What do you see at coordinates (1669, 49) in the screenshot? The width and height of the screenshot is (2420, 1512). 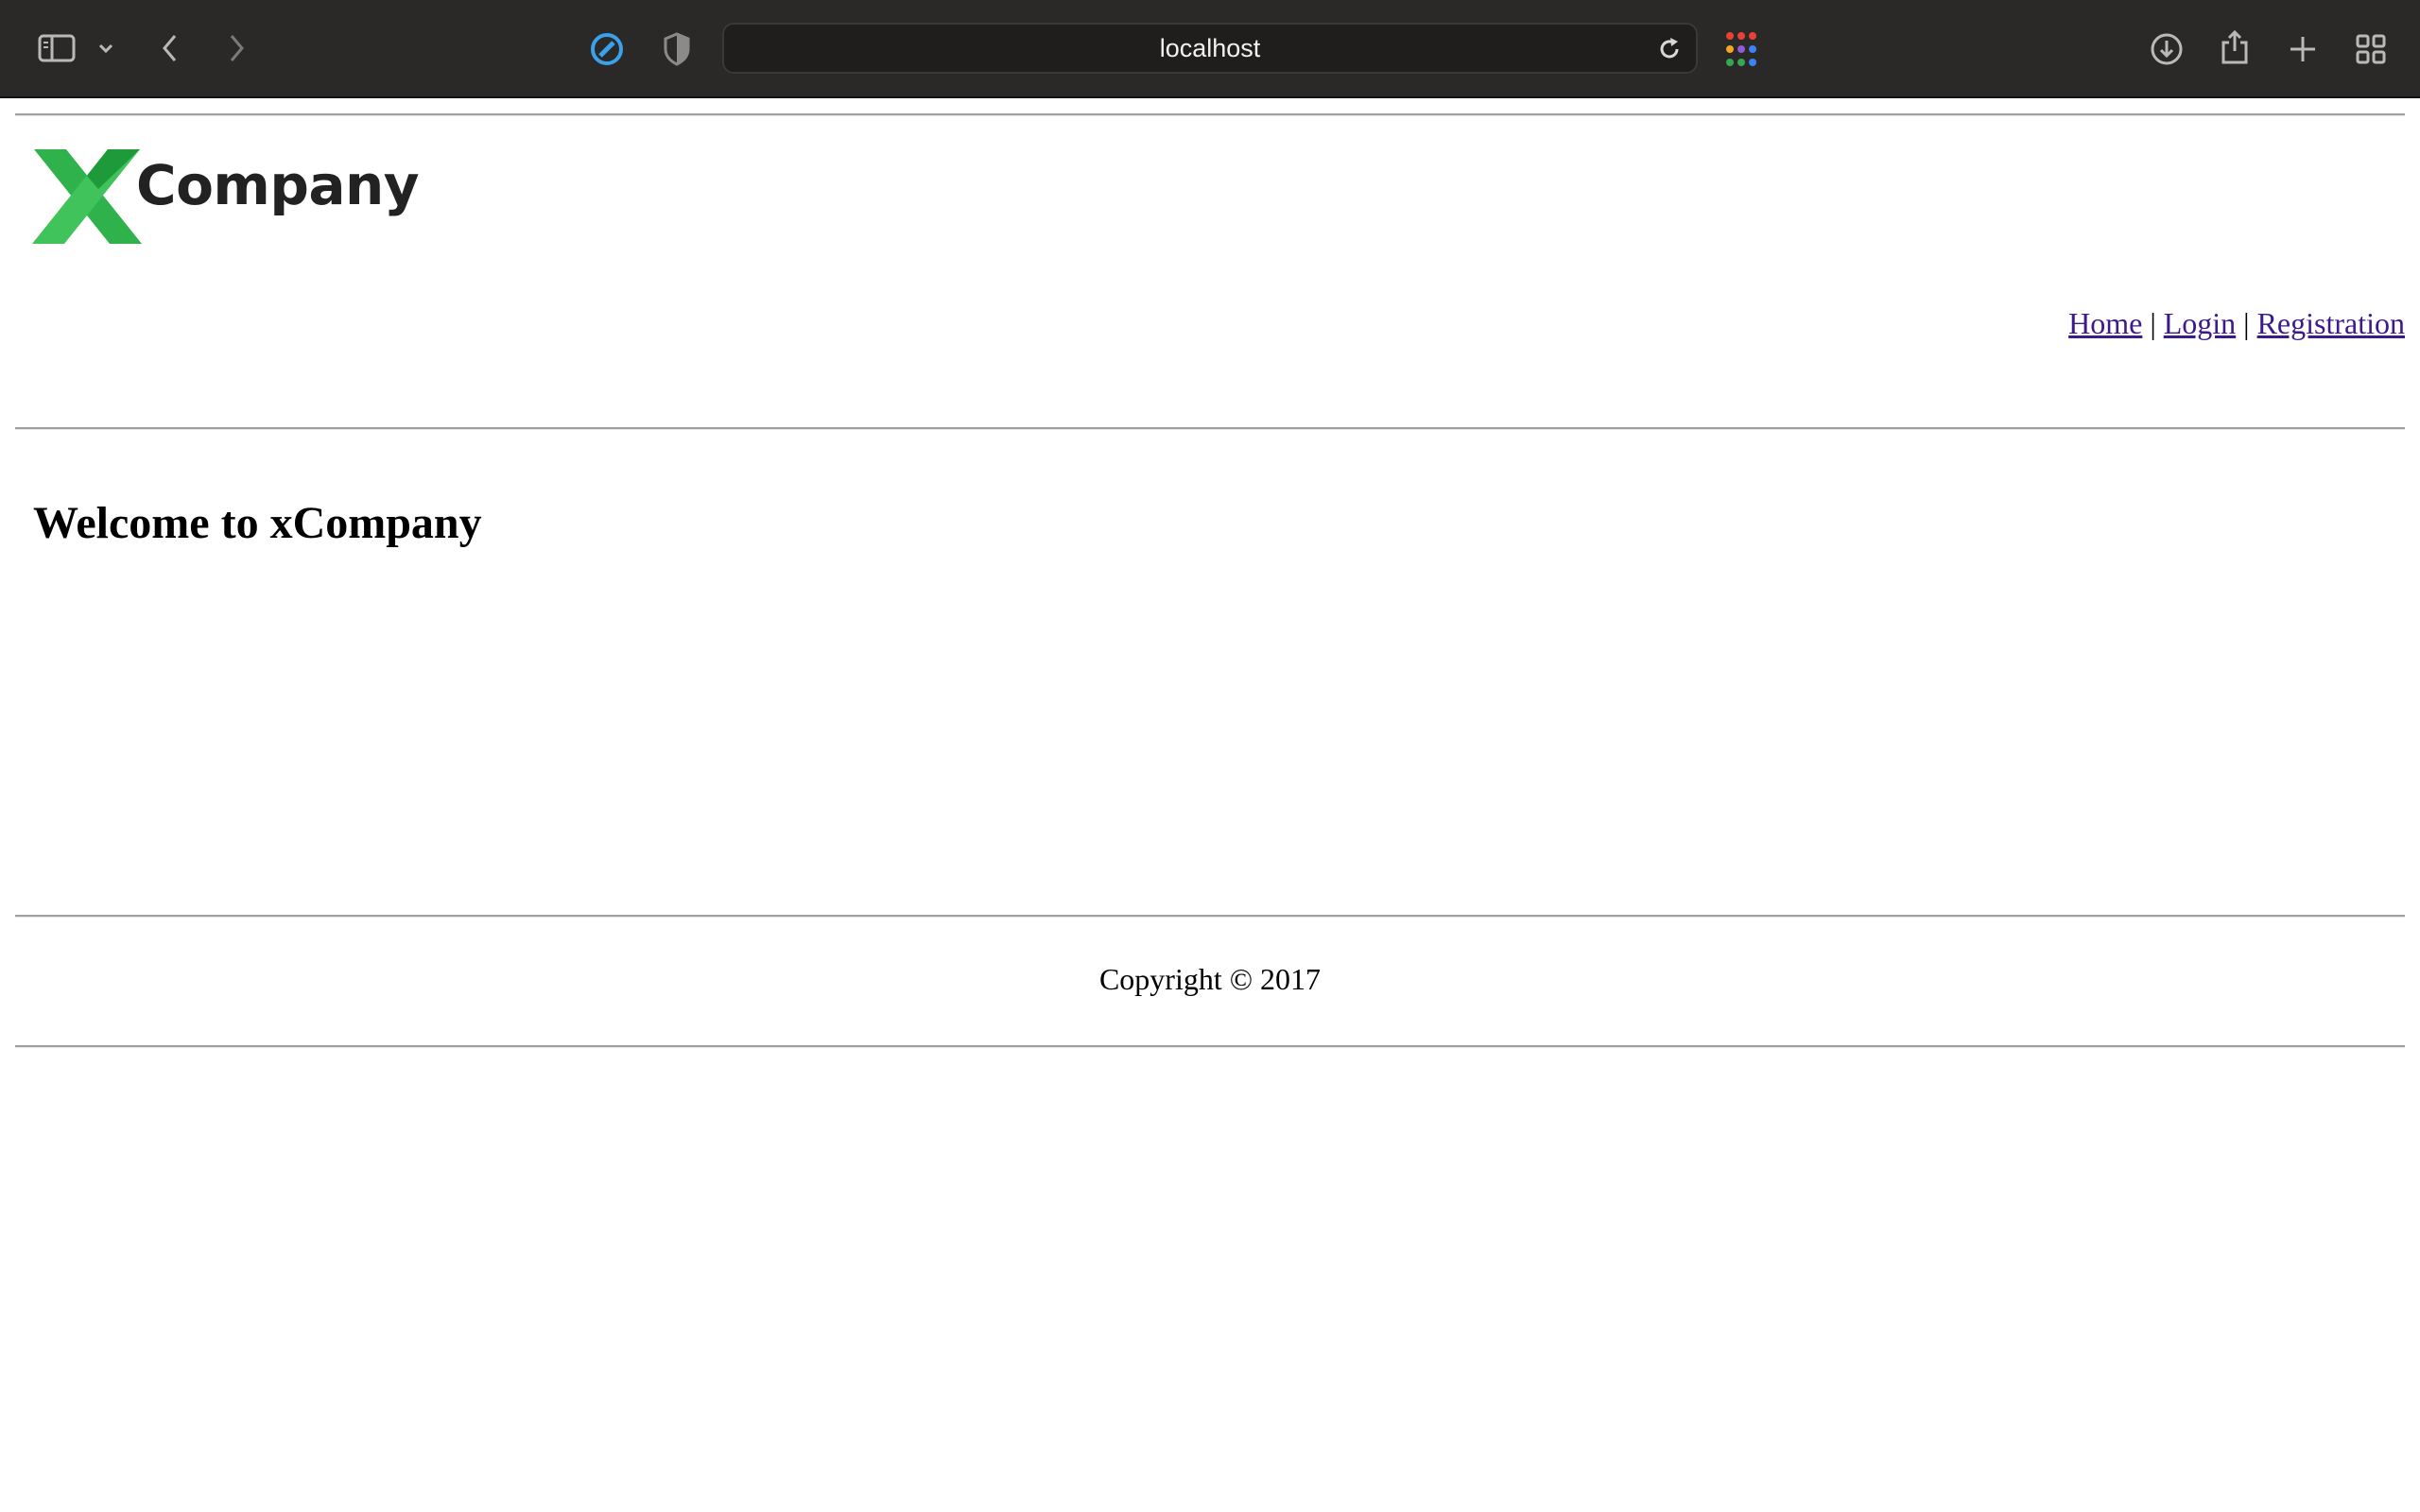 I see `reload-icon` at bounding box center [1669, 49].